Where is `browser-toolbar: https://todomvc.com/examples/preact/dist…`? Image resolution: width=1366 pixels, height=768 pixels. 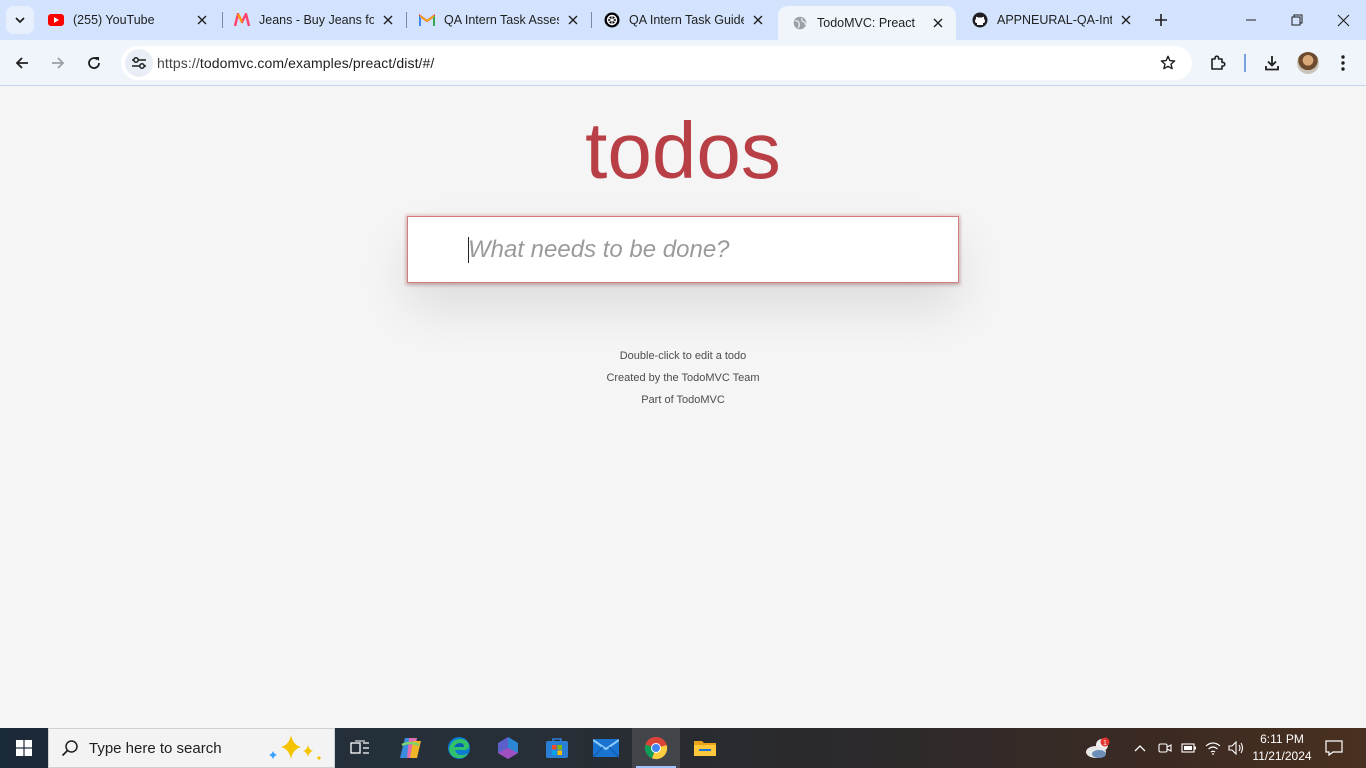 browser-toolbar: https://todomvc.com/examples/preact/dist… is located at coordinates (683, 63).